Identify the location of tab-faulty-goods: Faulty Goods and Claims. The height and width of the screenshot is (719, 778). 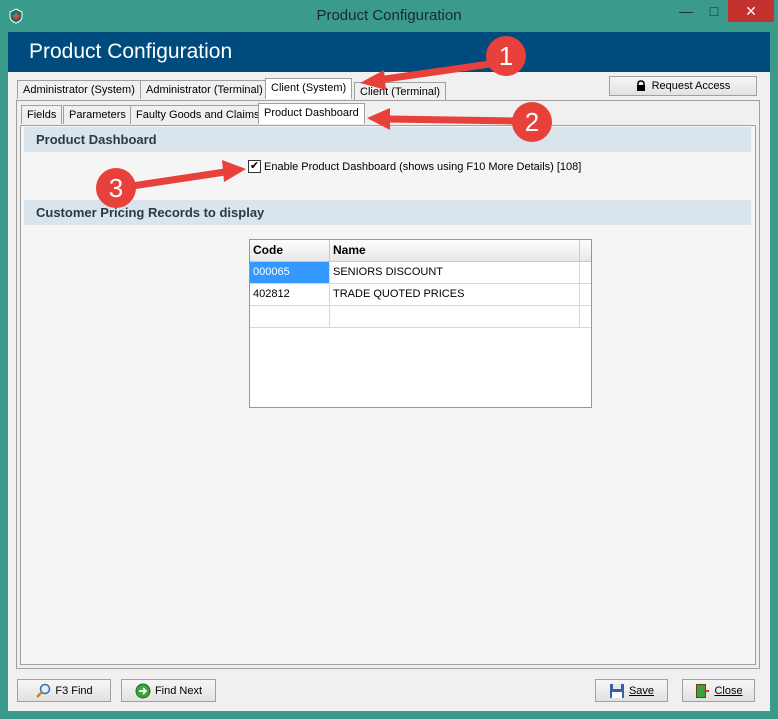
(198, 114).